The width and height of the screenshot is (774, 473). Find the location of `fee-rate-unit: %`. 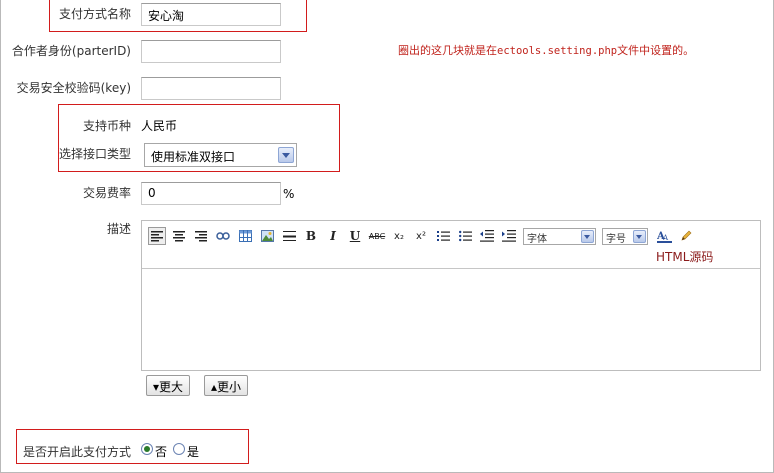

fee-rate-unit: % is located at coordinates (289, 194).